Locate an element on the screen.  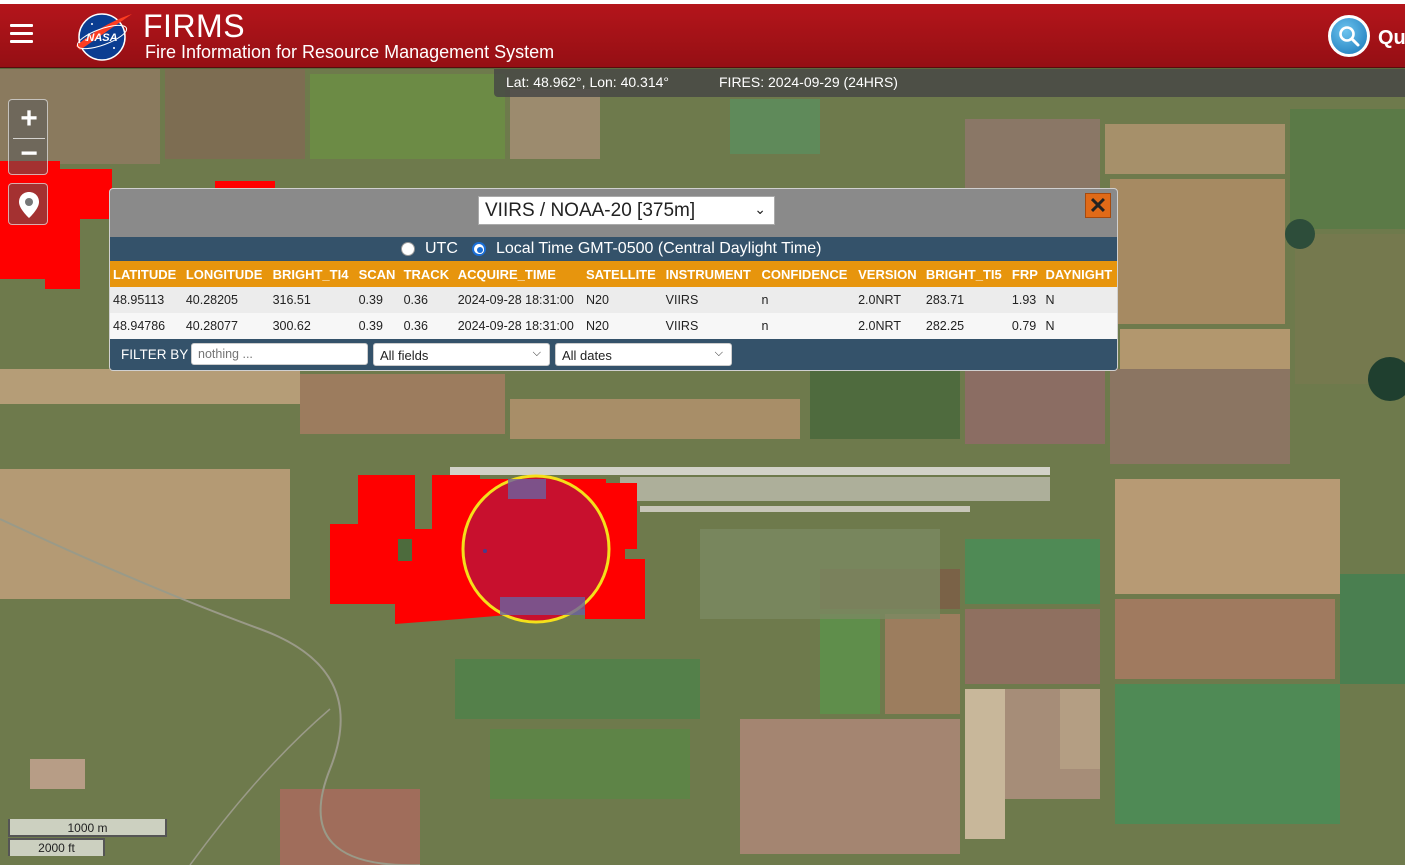
field-filter-select: All fields ⌵ is located at coordinates (461, 354).